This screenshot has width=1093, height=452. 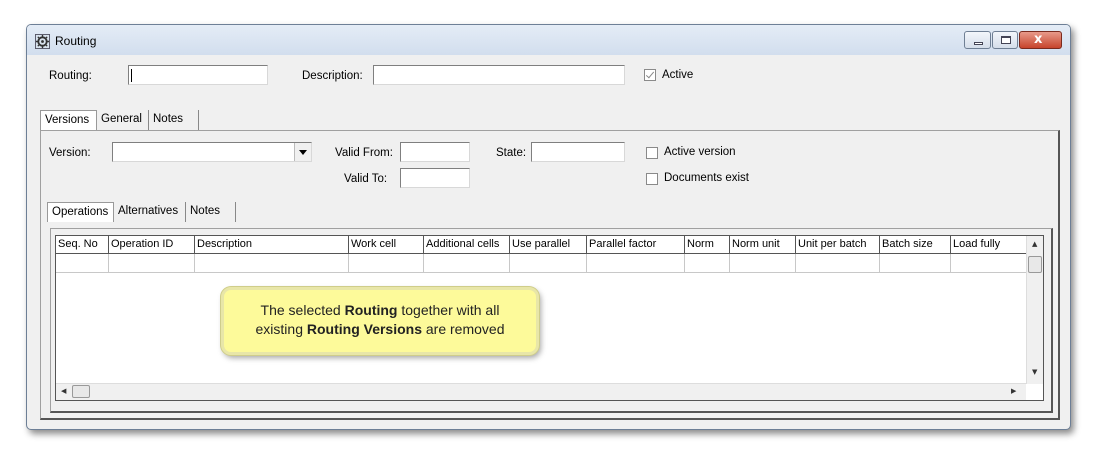 What do you see at coordinates (707, 178) in the screenshot?
I see `documents-exist-label: Documents exist` at bounding box center [707, 178].